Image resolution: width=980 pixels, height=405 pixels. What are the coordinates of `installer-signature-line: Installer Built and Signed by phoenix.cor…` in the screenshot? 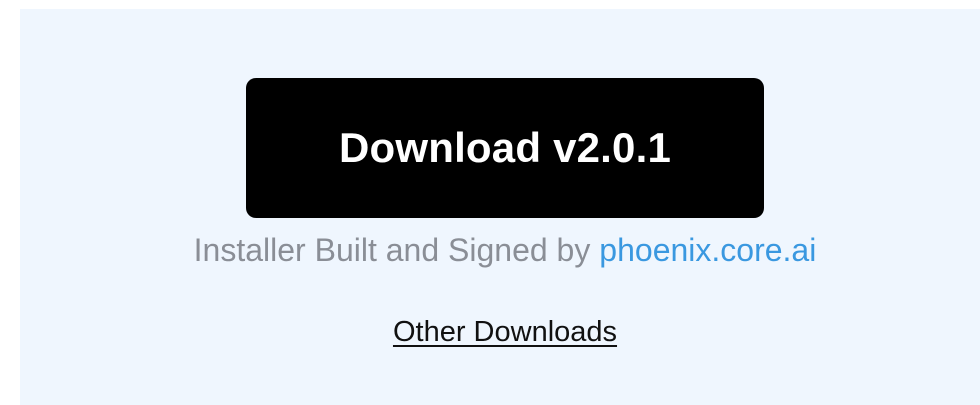 It's located at (490, 250).